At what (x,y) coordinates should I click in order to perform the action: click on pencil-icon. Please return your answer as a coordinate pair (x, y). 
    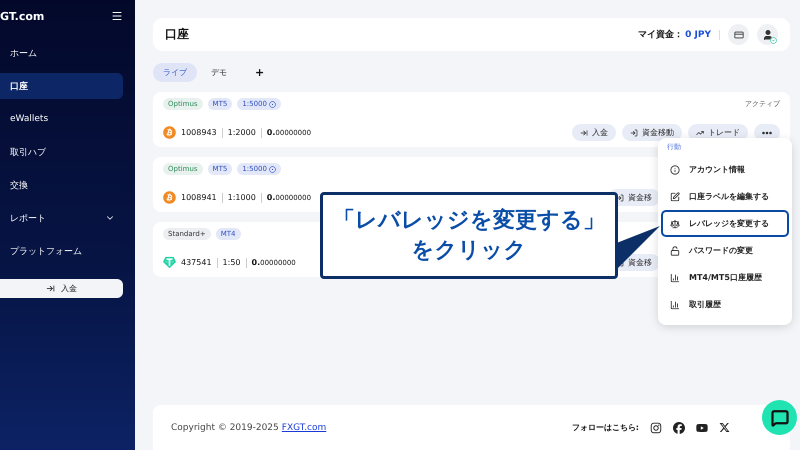
    Looking at the image, I should click on (675, 197).